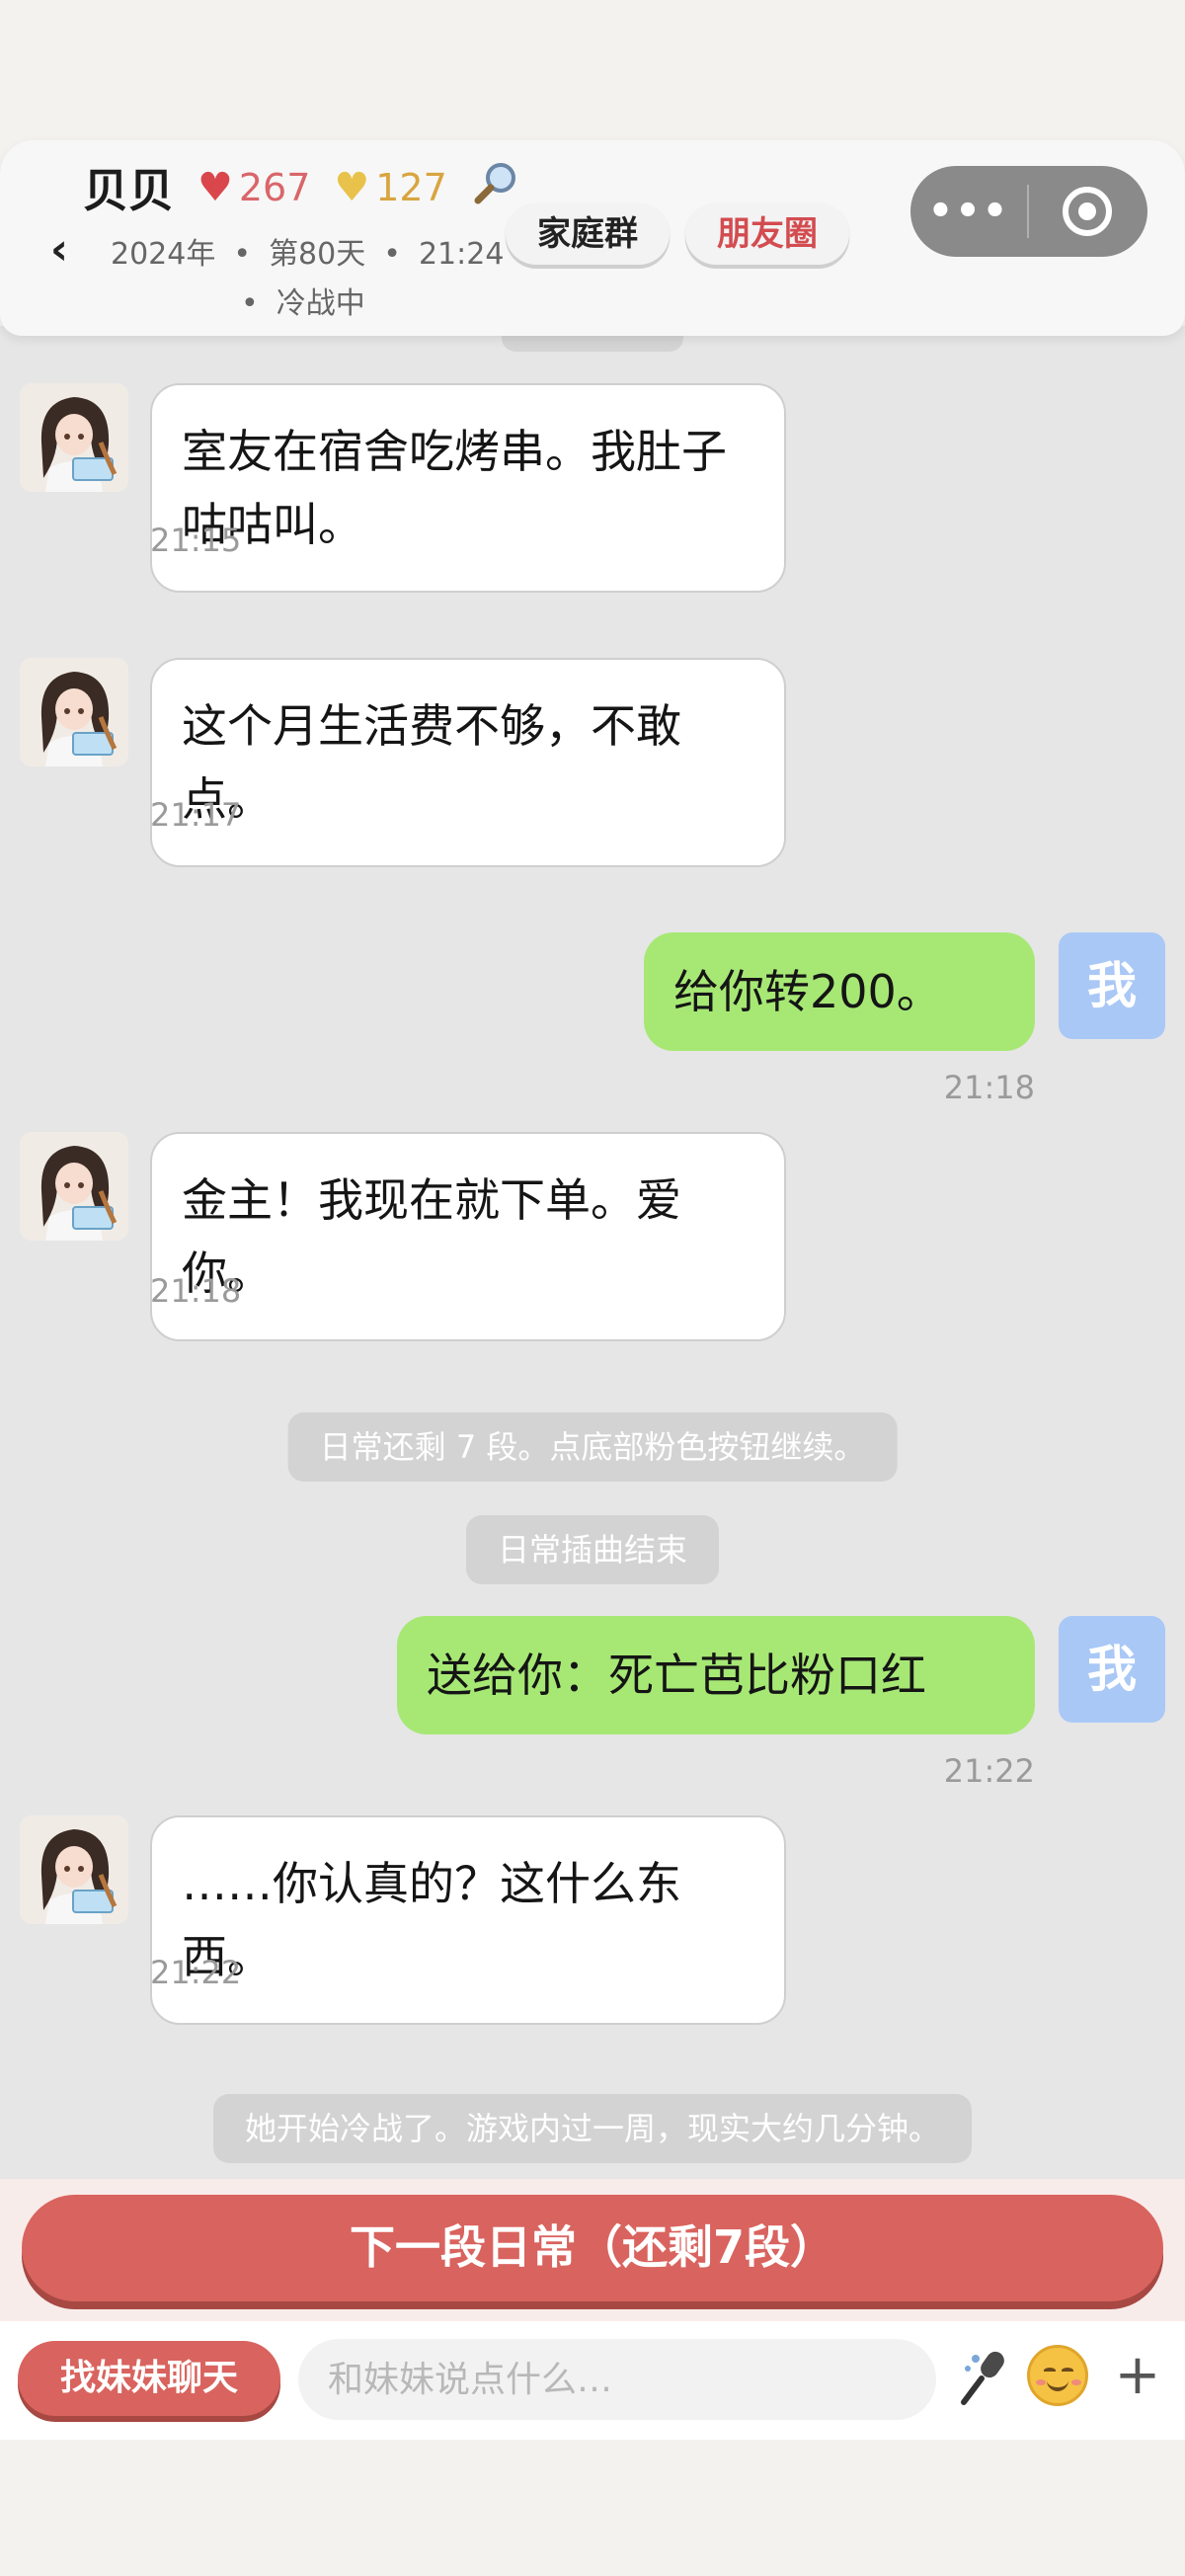 The height and width of the screenshot is (2576, 1185). What do you see at coordinates (986, 2376) in the screenshot?
I see `microphone-icon` at bounding box center [986, 2376].